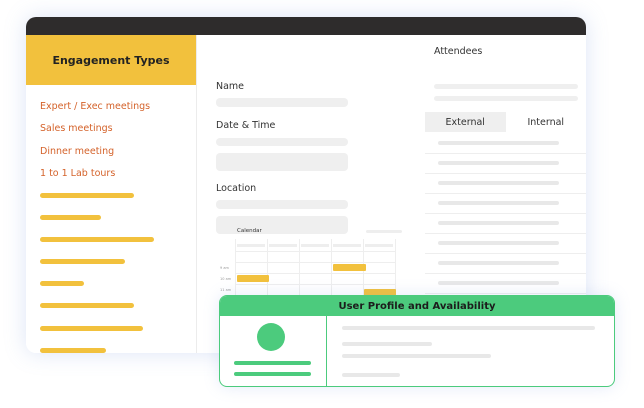 The height and width of the screenshot is (408, 644). Describe the element at coordinates (224, 268) in the screenshot. I see `calendar-time-9am: 9 am` at that location.